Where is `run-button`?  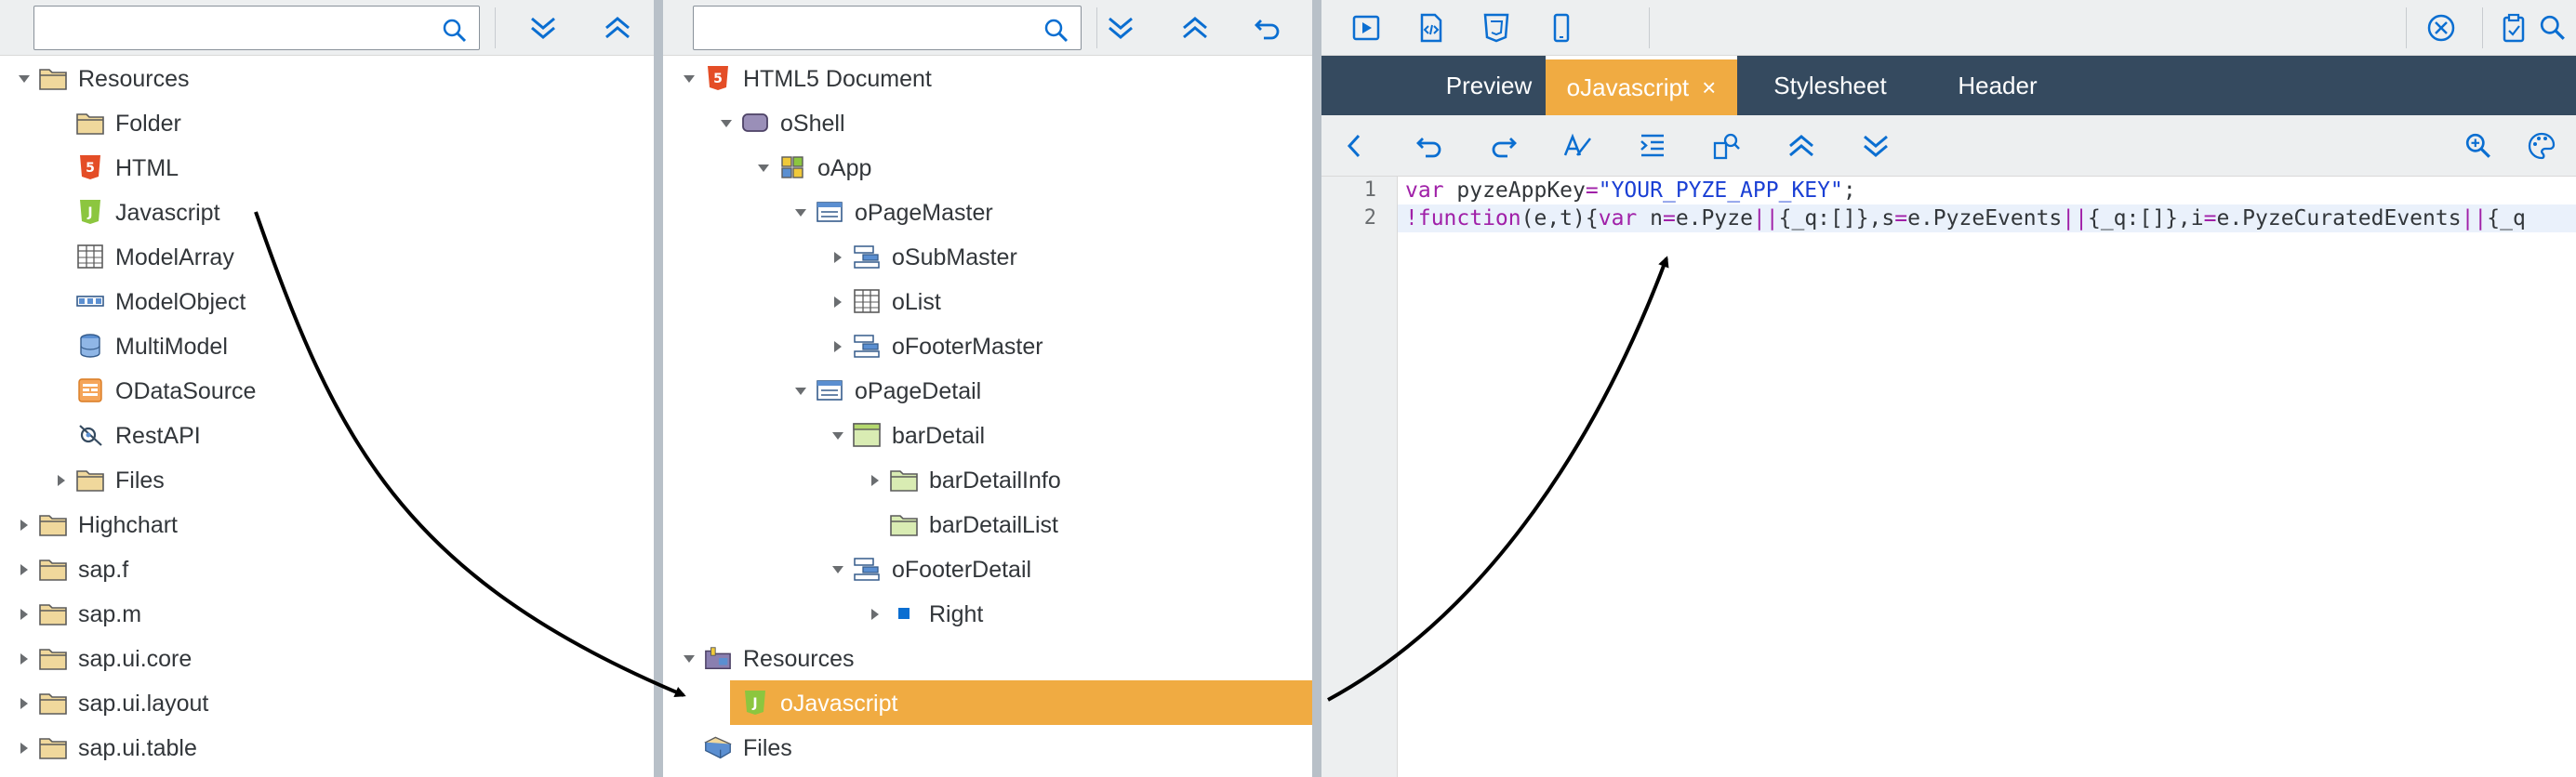 run-button is located at coordinates (1366, 27).